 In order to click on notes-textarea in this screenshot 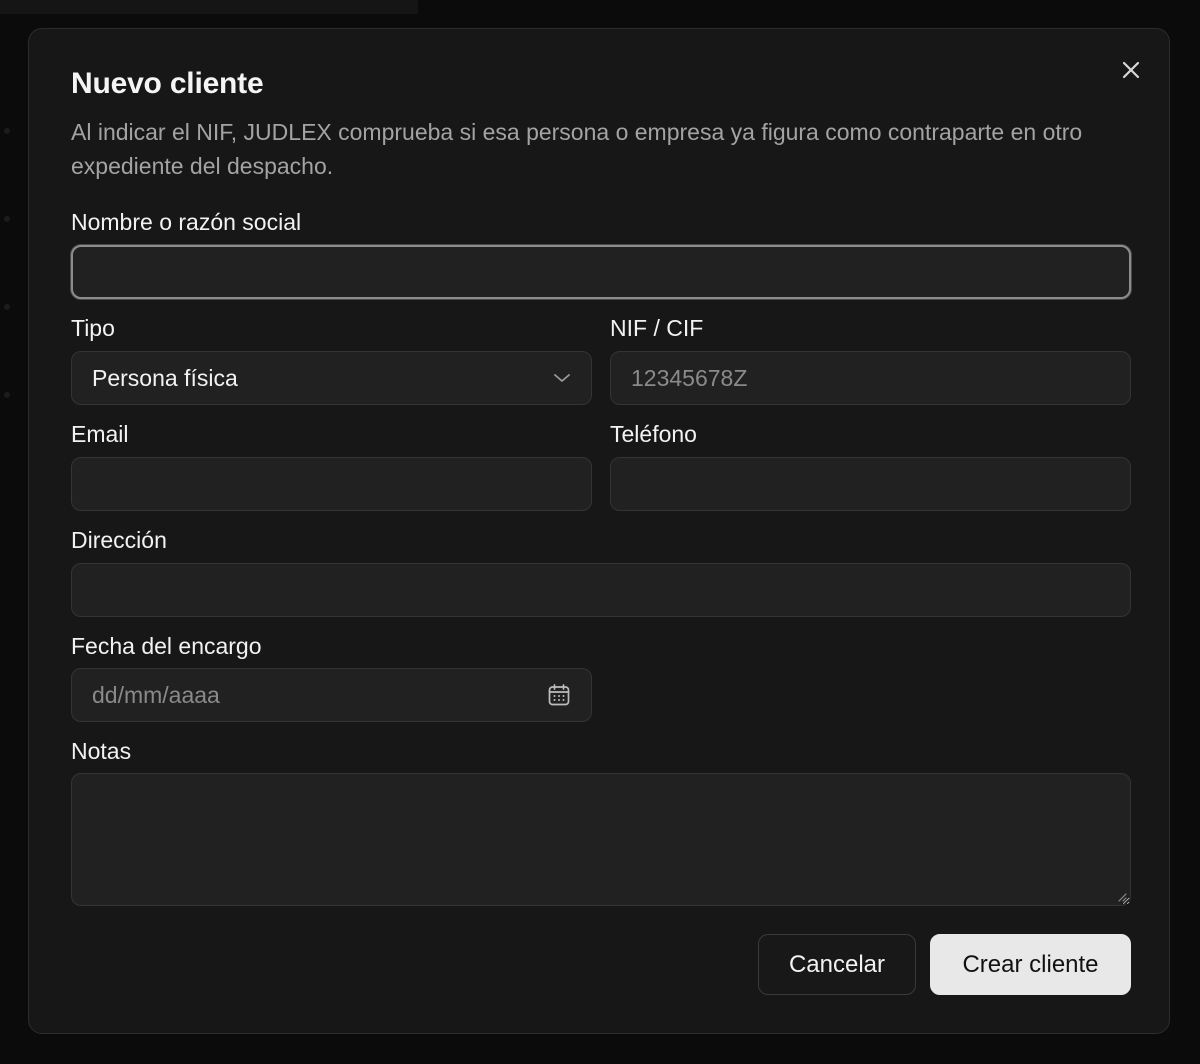, I will do `click(601, 839)`.